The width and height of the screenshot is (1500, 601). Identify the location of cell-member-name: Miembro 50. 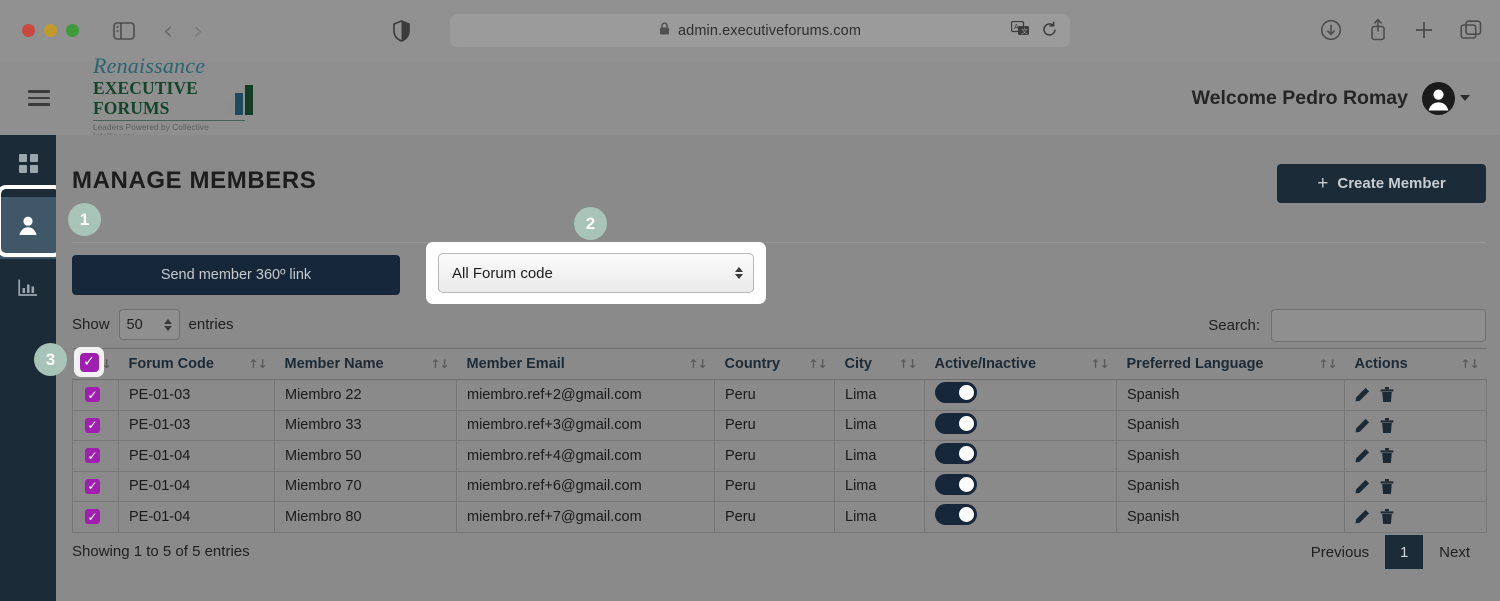
(365, 456).